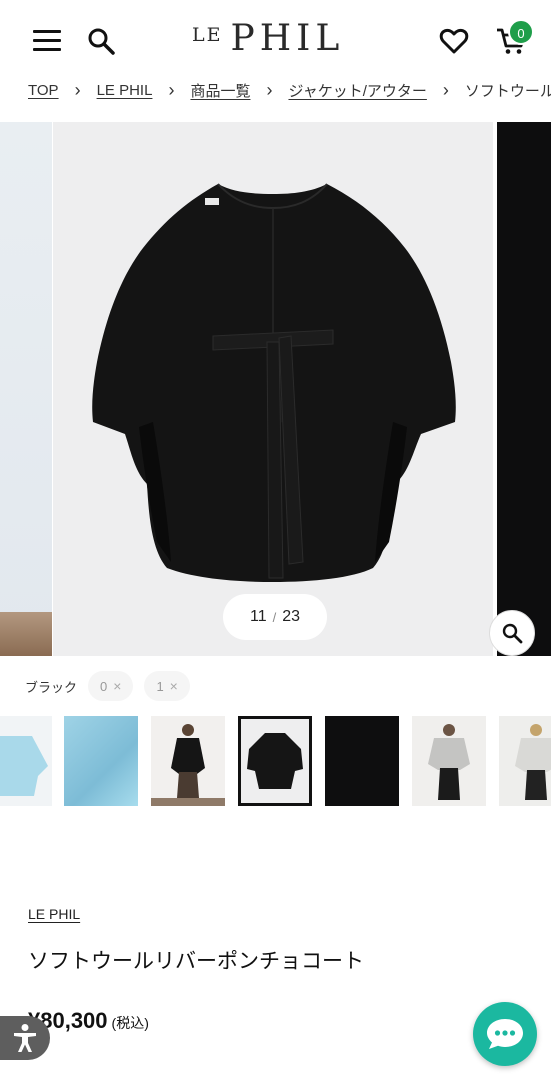 This screenshot has height=1080, width=551. I want to click on logo-prefix: LE, so click(207, 35).